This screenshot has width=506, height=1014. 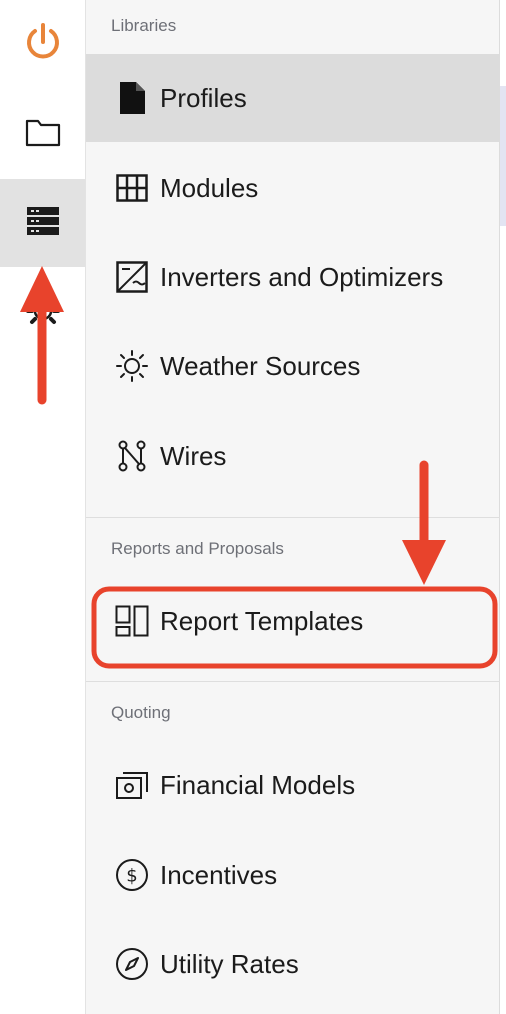 I want to click on annotation-arrow-down, so click(x=424, y=522).